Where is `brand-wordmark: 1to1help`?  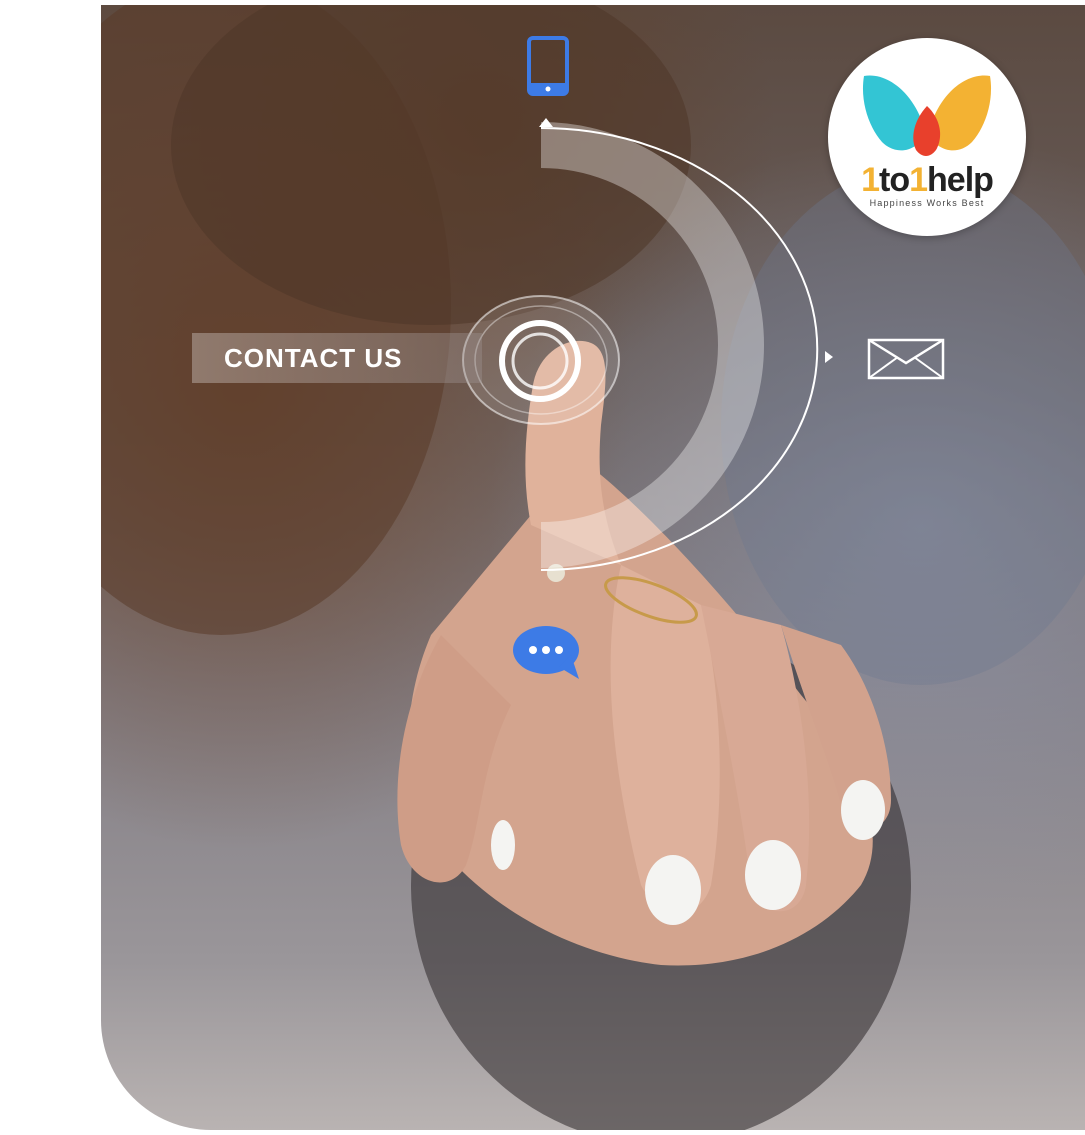
brand-wordmark: 1to1help is located at coordinates (927, 180).